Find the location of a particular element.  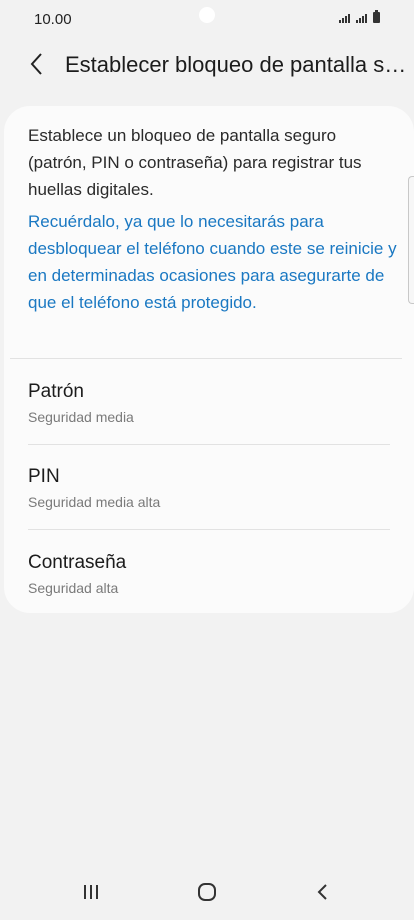

status-bar: 10.00 is located at coordinates (207, 20).